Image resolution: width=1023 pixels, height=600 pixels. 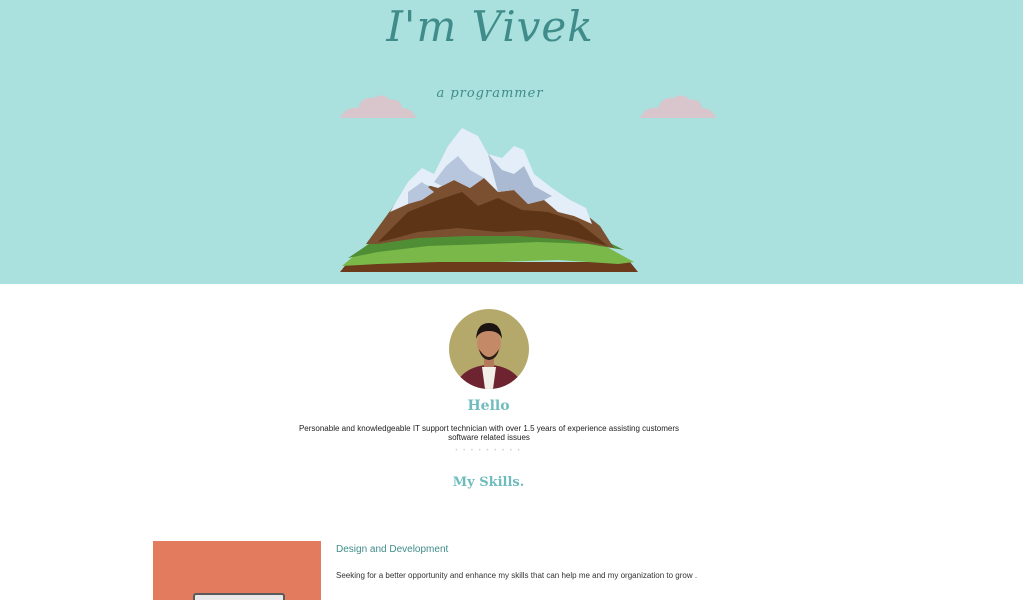 I want to click on mountain-illustration, so click(x=489, y=200).